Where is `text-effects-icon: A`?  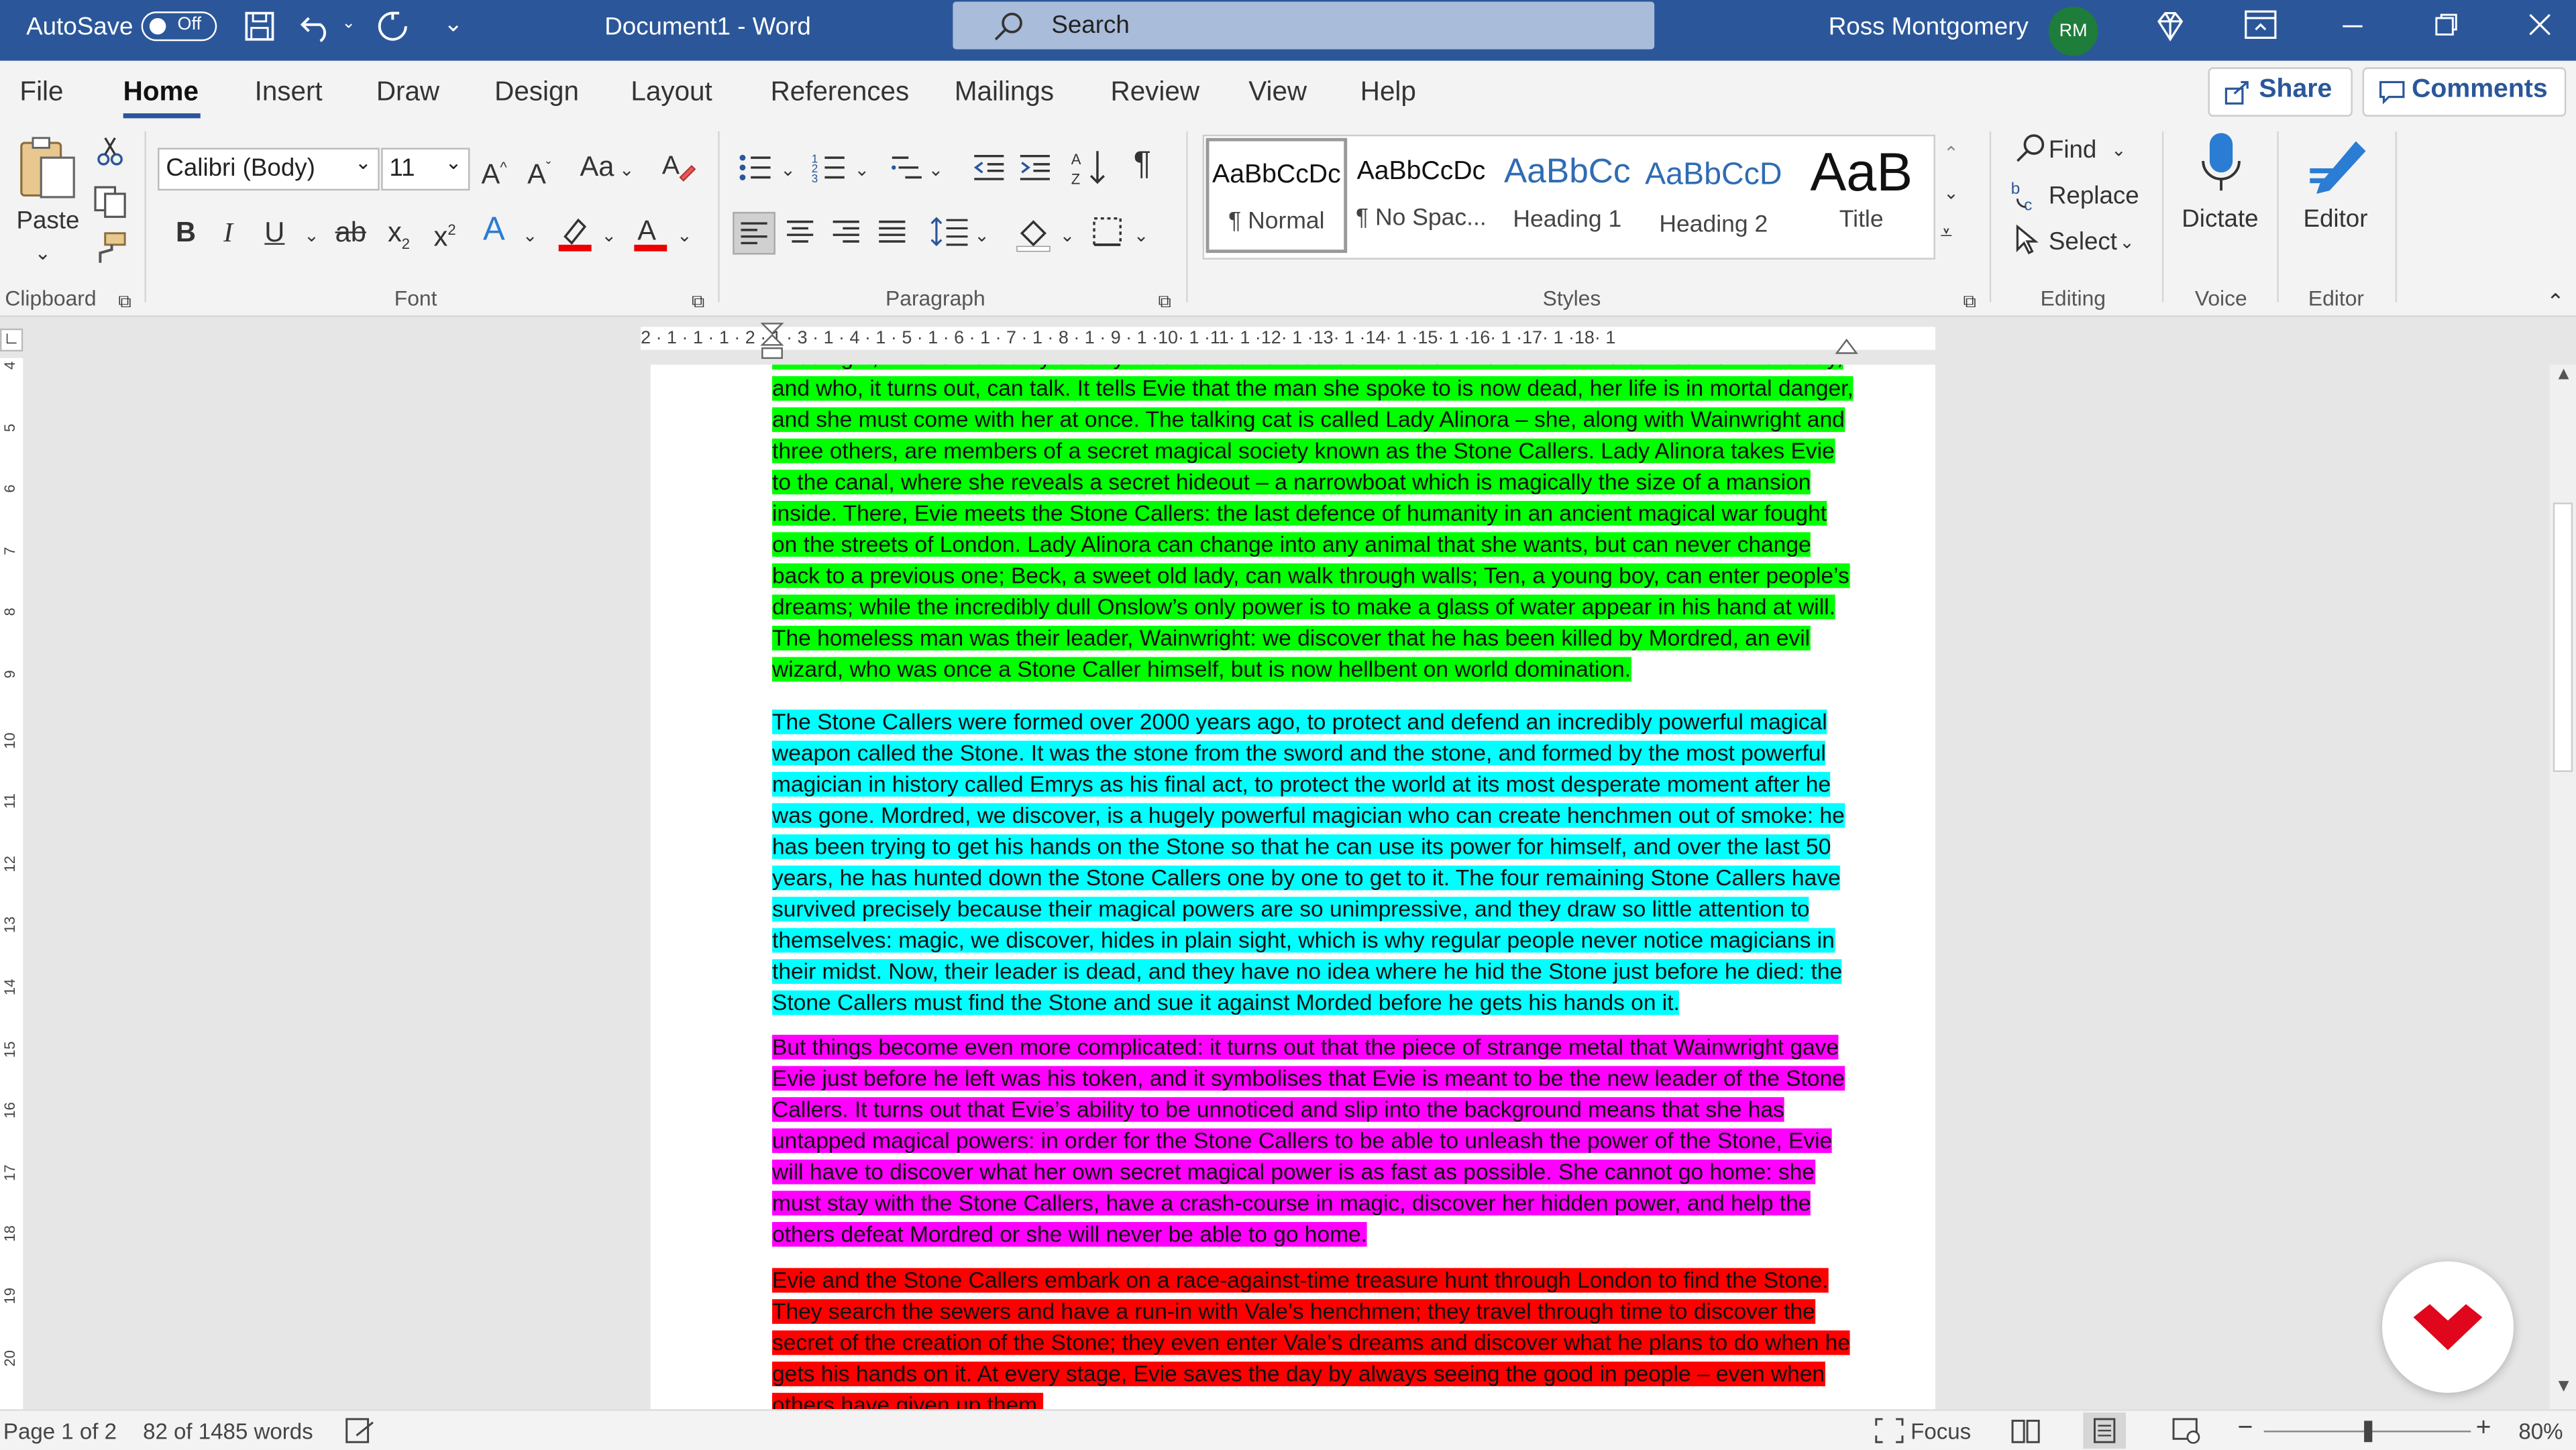
text-effects-icon: A is located at coordinates (494, 229).